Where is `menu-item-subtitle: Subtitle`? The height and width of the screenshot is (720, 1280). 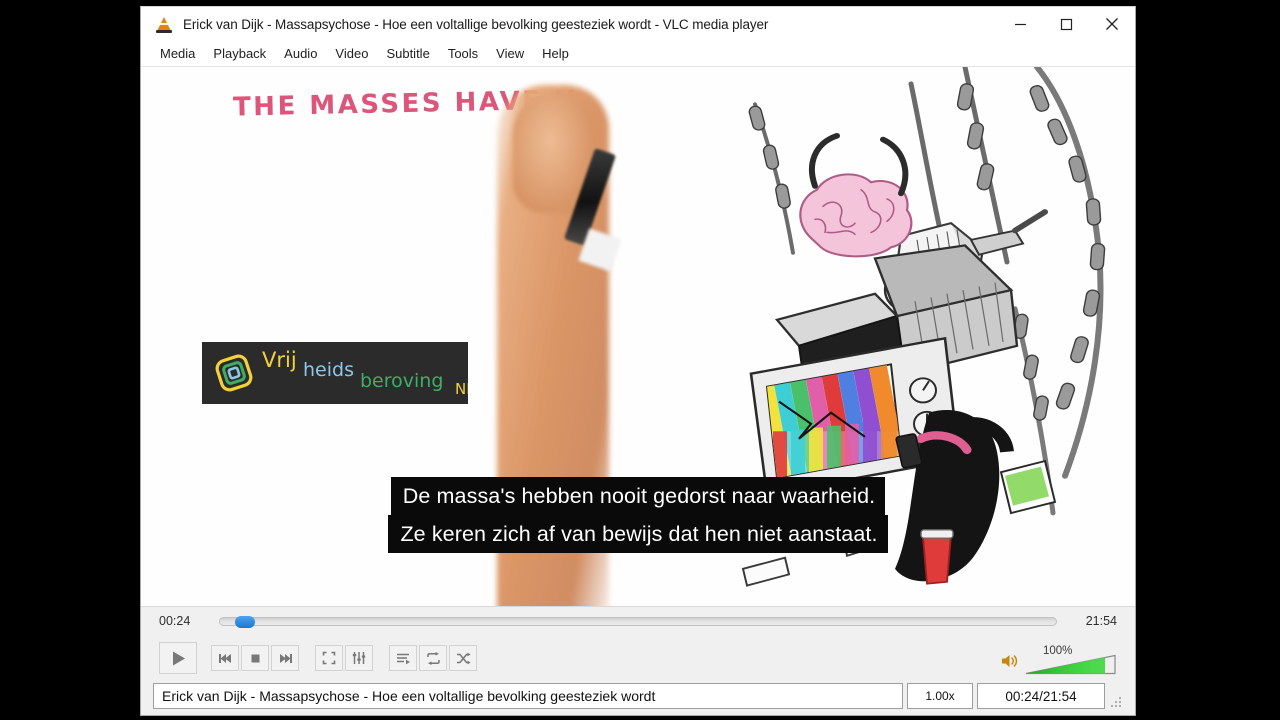 menu-item-subtitle: Subtitle is located at coordinates (407, 53).